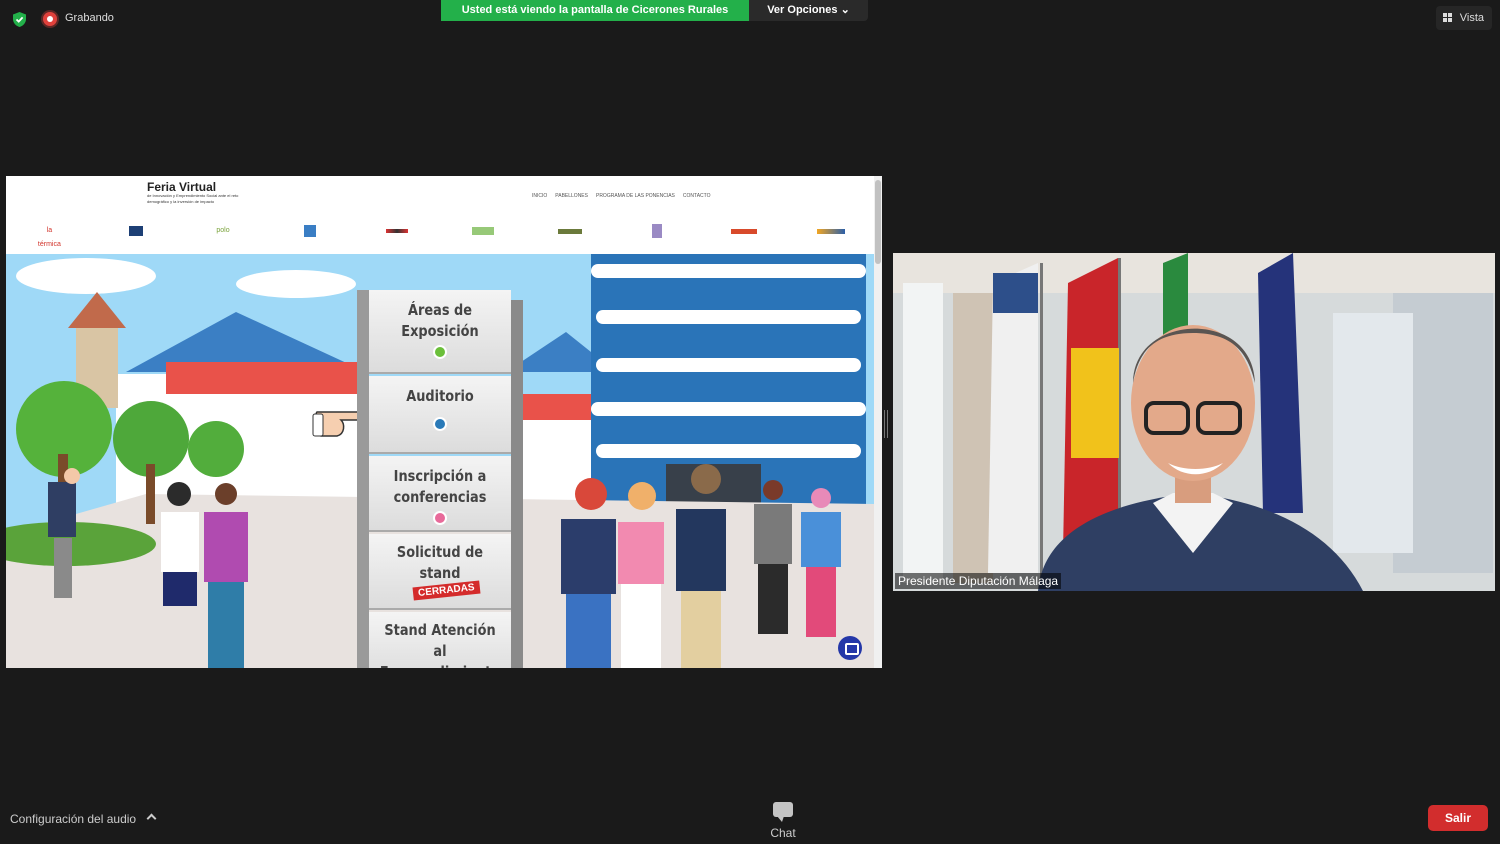 The image size is (1500, 844). Describe the element at coordinates (49, 236) in the screenshot. I see `sponsor-logo: la térmica` at that location.